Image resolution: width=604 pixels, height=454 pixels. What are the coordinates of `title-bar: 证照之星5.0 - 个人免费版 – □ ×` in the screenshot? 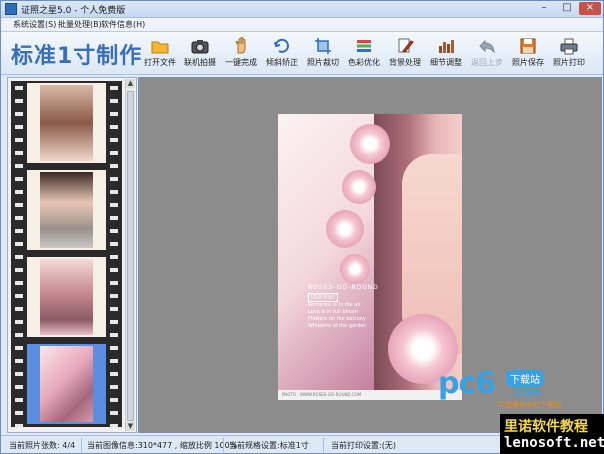 It's located at (302, 9).